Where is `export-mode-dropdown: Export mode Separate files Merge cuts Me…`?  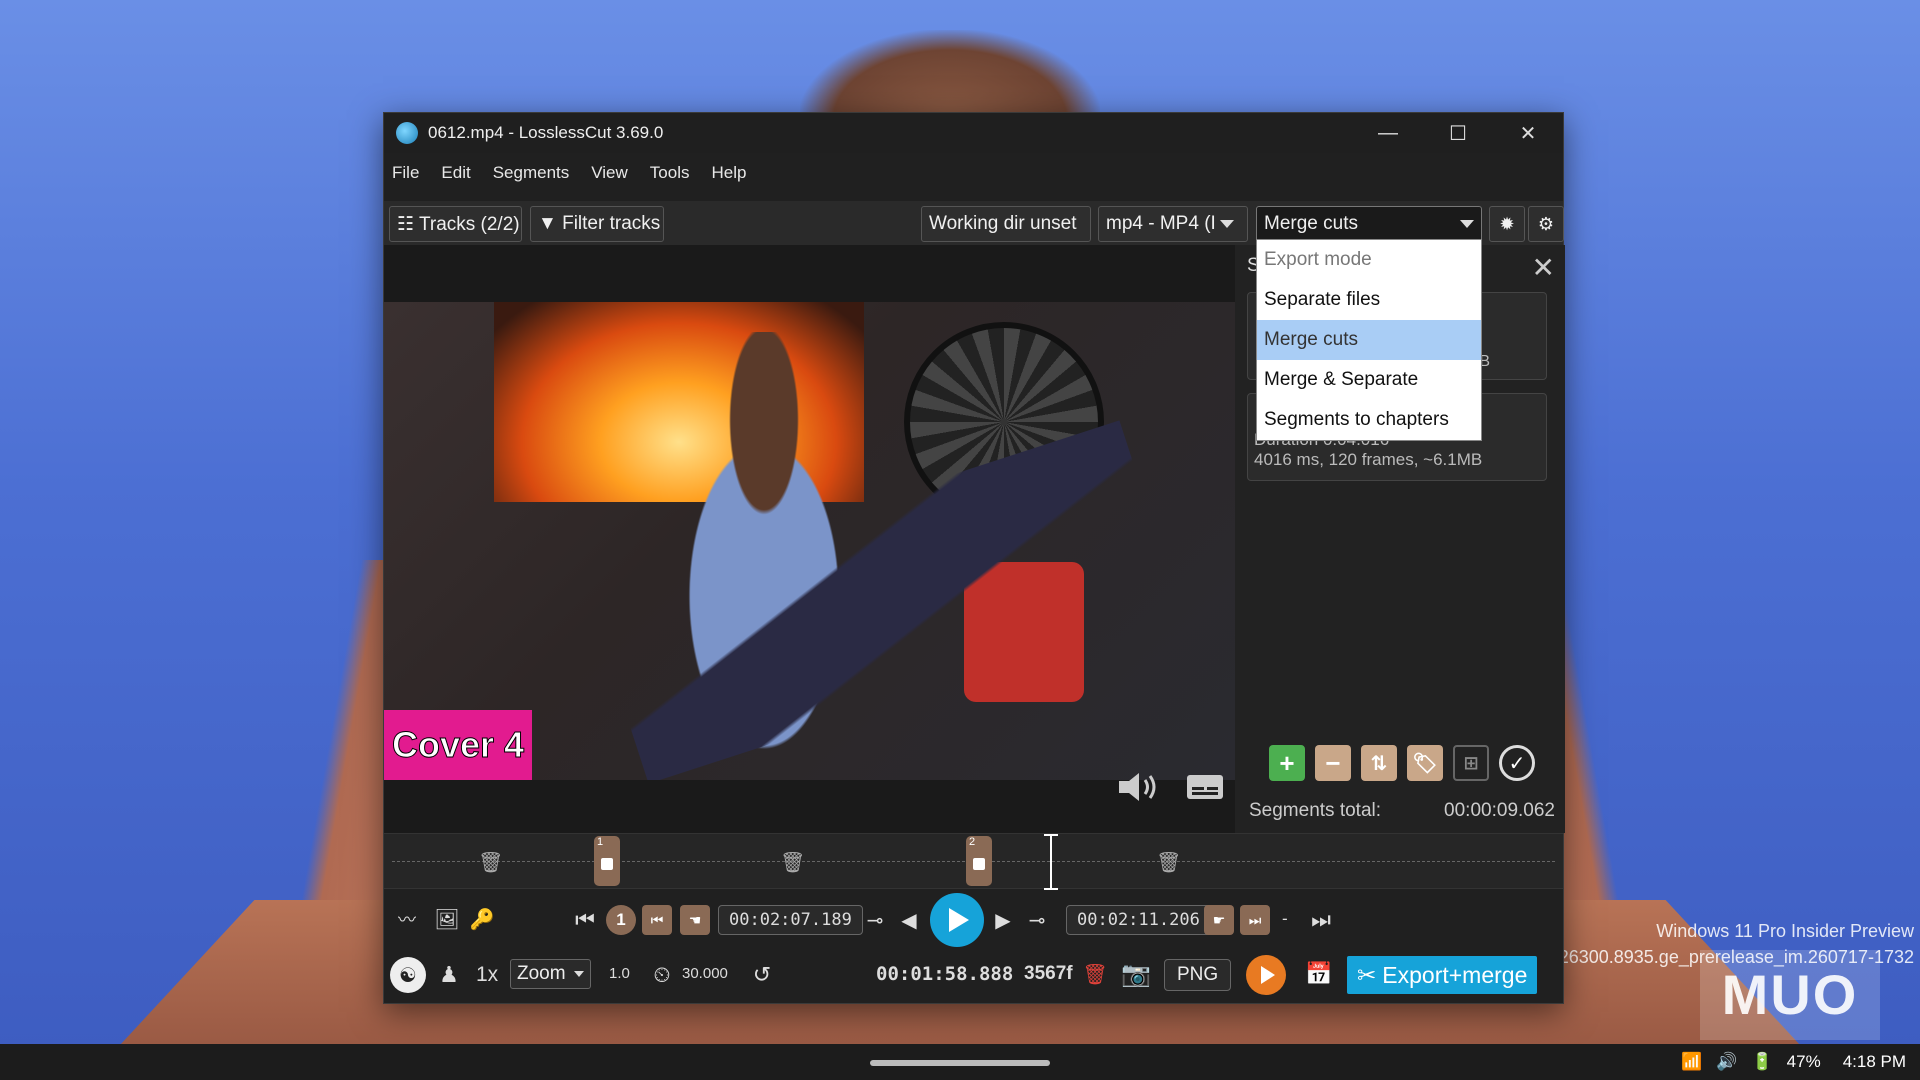
export-mode-dropdown: Export mode Separate files Merge cuts Me… is located at coordinates (1369, 340).